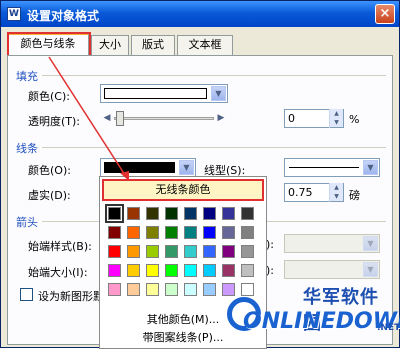 This screenshot has width=400, height=349. Describe the element at coordinates (27, 148) in the screenshot. I see `line-group-title: 线条` at that location.